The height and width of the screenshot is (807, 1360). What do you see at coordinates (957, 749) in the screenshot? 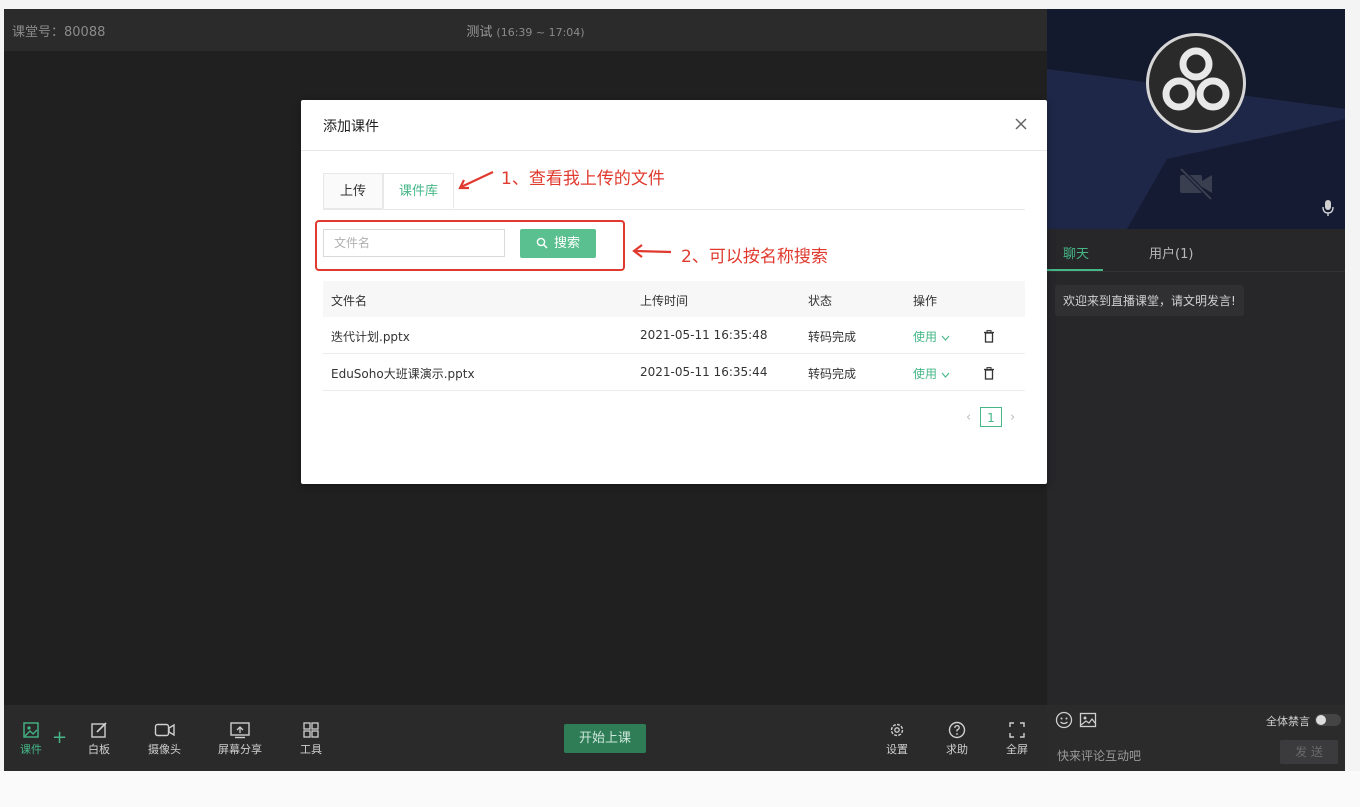
I see `toolbar-help-label: 求助` at bounding box center [957, 749].